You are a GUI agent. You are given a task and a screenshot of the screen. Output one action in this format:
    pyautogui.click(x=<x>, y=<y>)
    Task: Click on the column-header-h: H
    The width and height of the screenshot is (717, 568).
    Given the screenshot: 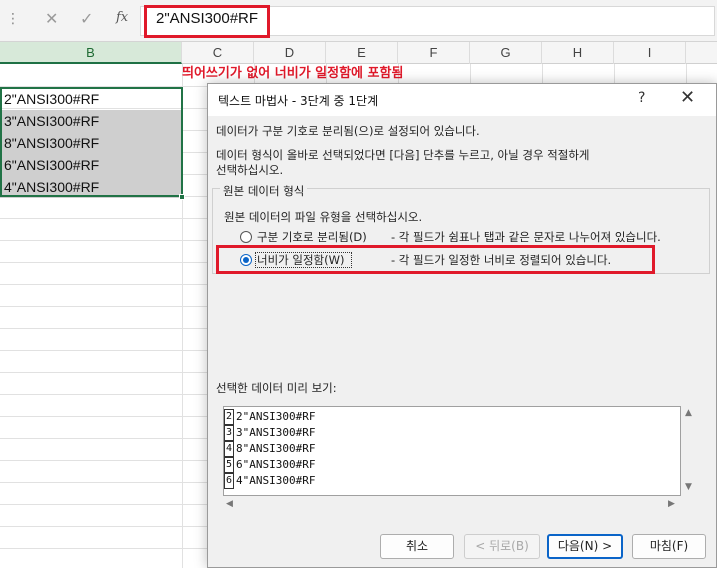 What is the action you would take?
    pyautogui.click(x=578, y=53)
    